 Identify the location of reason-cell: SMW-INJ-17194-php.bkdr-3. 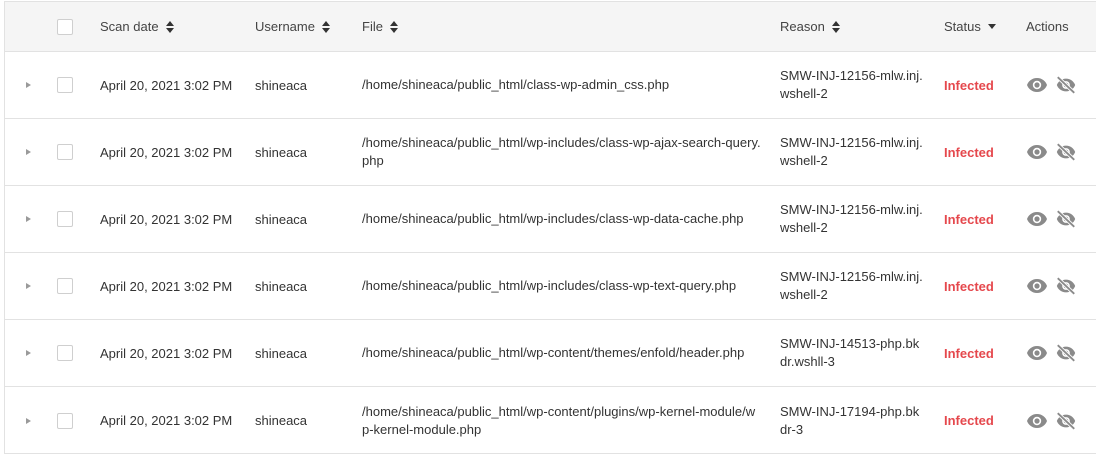
(852, 420).